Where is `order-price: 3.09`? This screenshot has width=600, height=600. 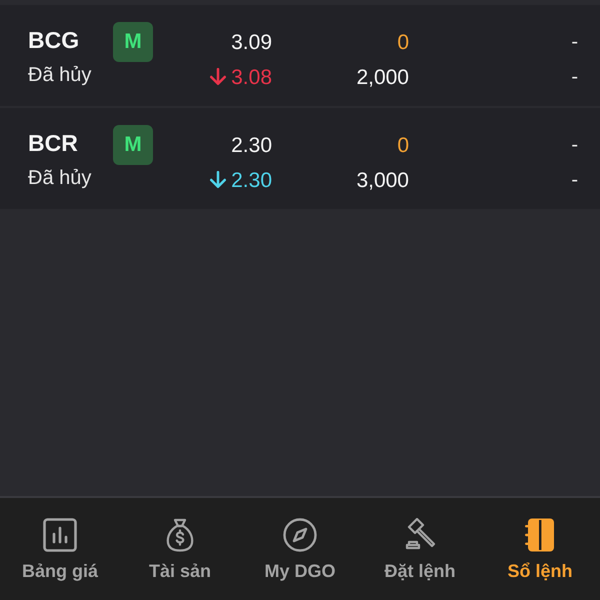
order-price: 3.09 is located at coordinates (251, 42).